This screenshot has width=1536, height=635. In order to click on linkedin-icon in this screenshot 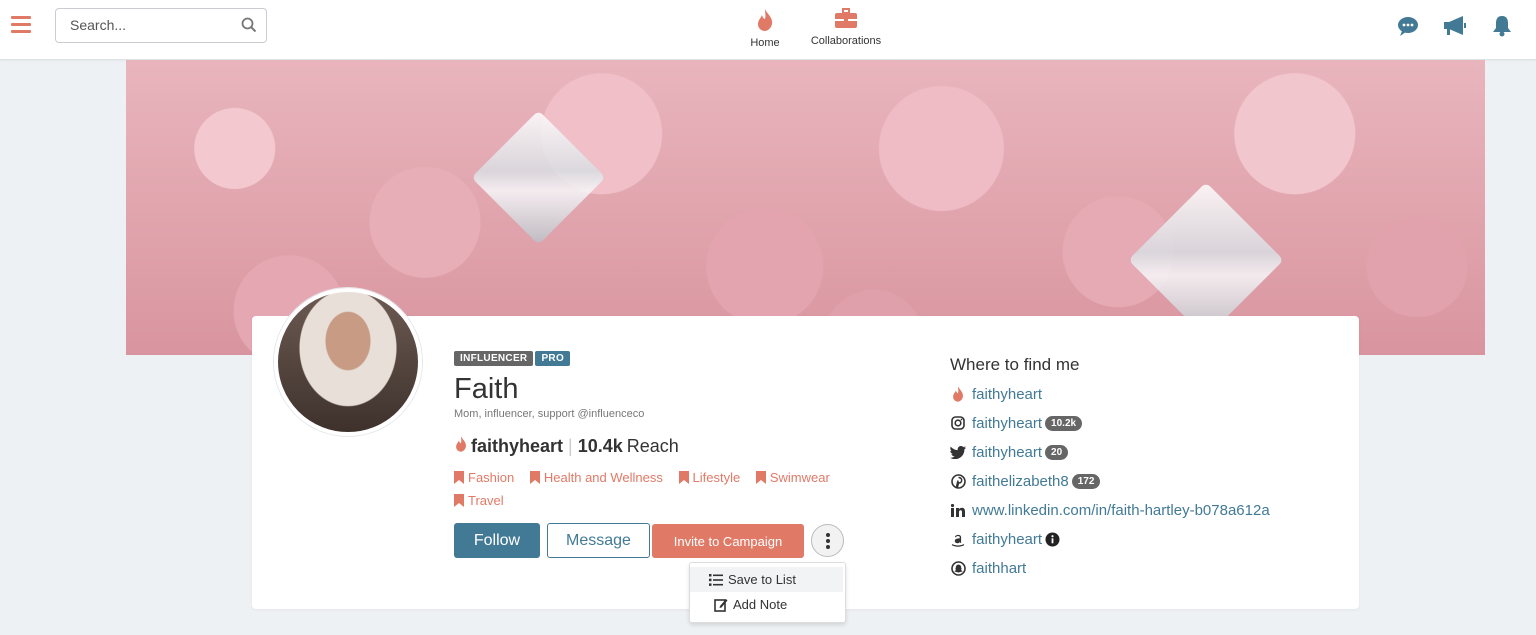, I will do `click(958, 510)`.